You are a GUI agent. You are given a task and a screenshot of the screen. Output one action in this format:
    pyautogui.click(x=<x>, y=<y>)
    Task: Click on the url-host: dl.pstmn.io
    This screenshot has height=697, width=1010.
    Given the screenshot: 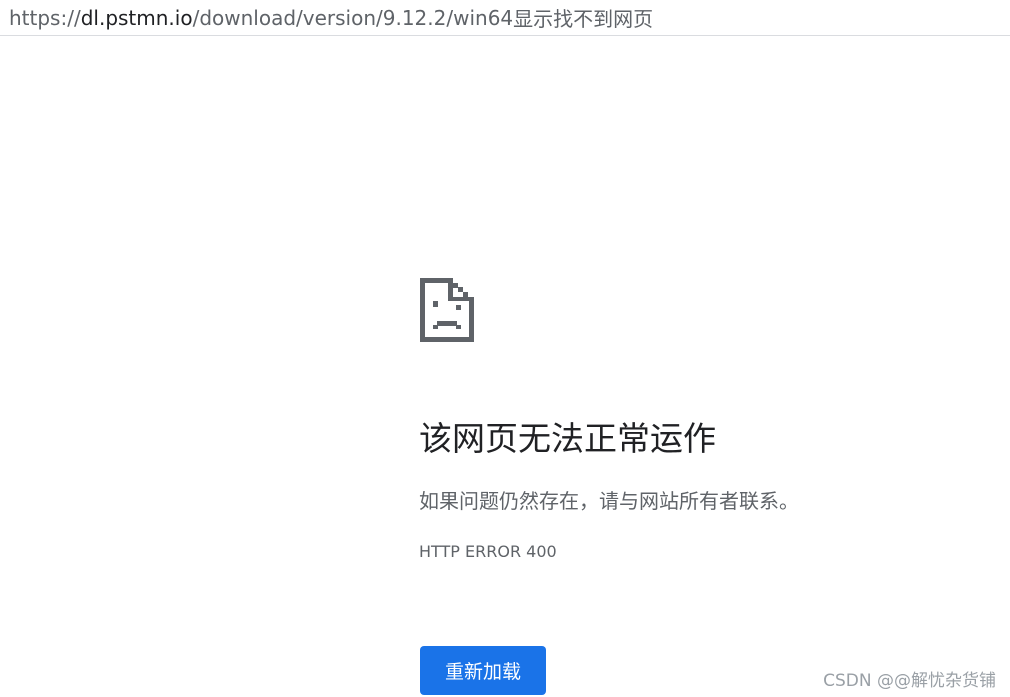 What is the action you would take?
    pyautogui.click(x=136, y=17)
    